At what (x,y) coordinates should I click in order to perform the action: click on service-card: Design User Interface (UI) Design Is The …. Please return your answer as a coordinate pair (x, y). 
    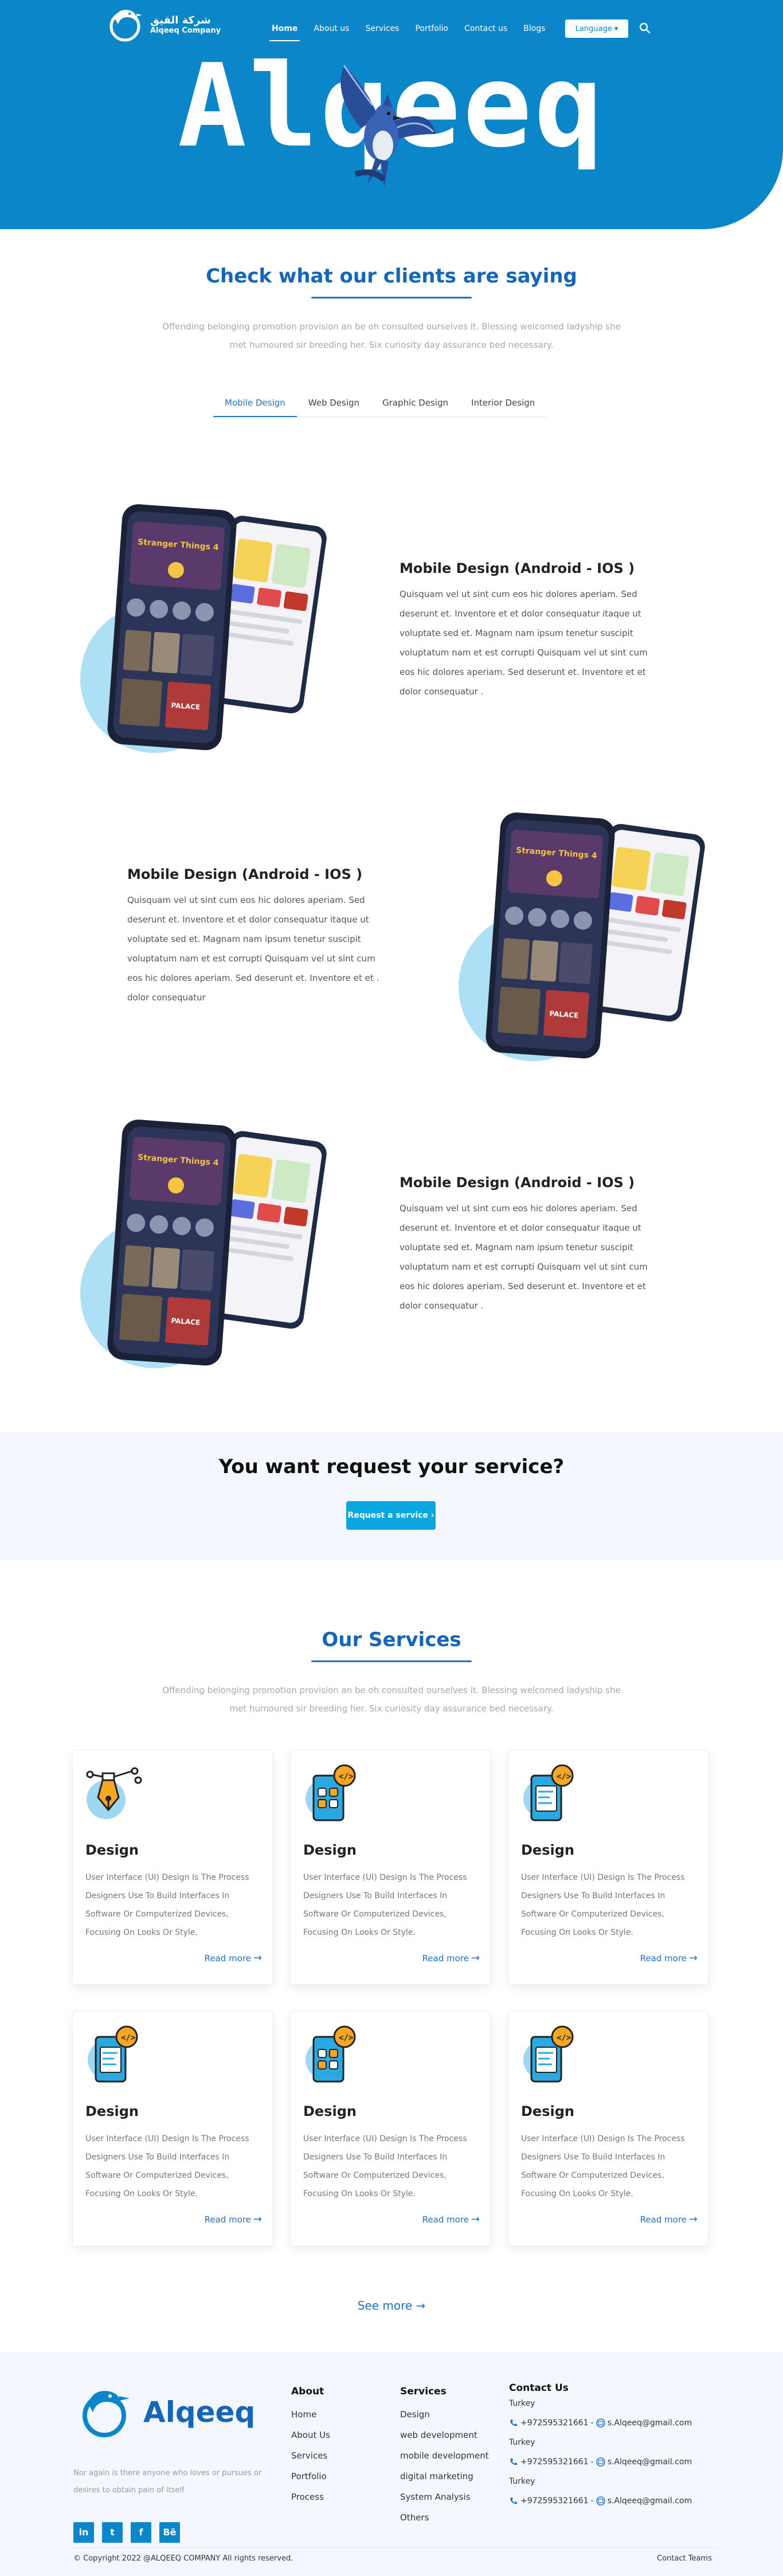
    Looking at the image, I should click on (172, 1868).